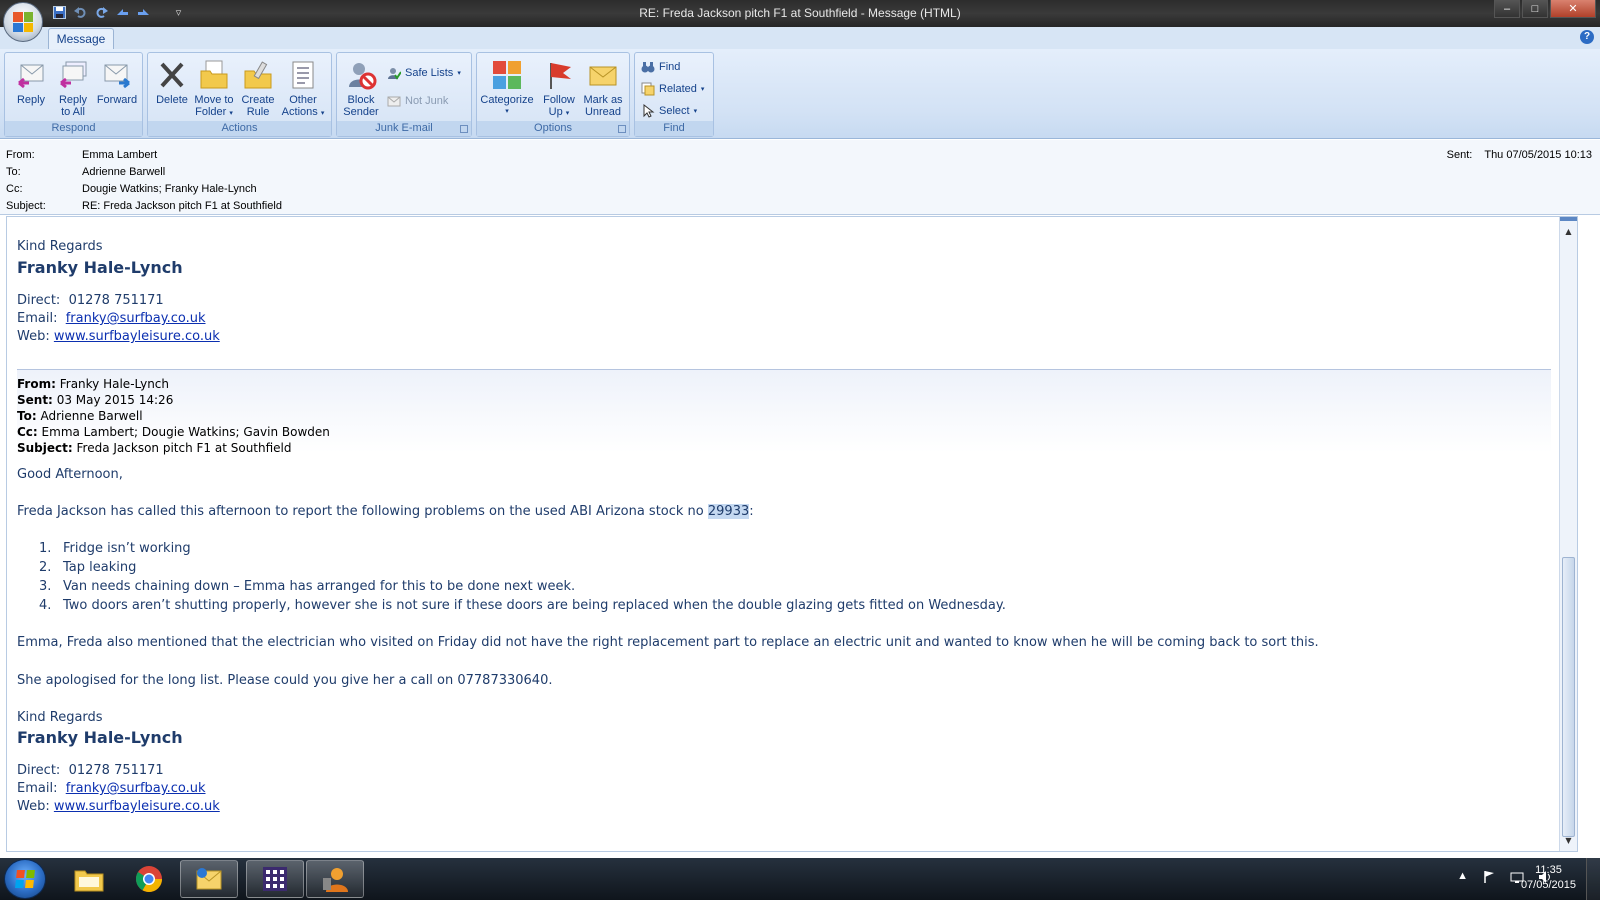 This screenshot has height=900, width=1600. I want to click on categorize-button: Categorize ▾, so click(507, 87).